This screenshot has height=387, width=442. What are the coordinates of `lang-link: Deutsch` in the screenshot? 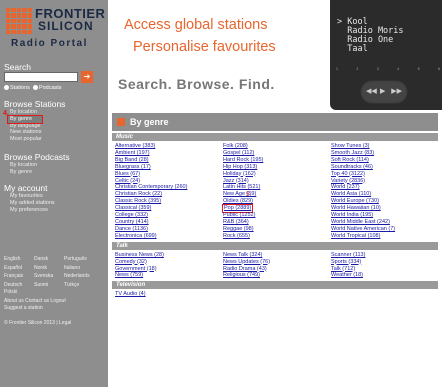 It's located at (19, 285).